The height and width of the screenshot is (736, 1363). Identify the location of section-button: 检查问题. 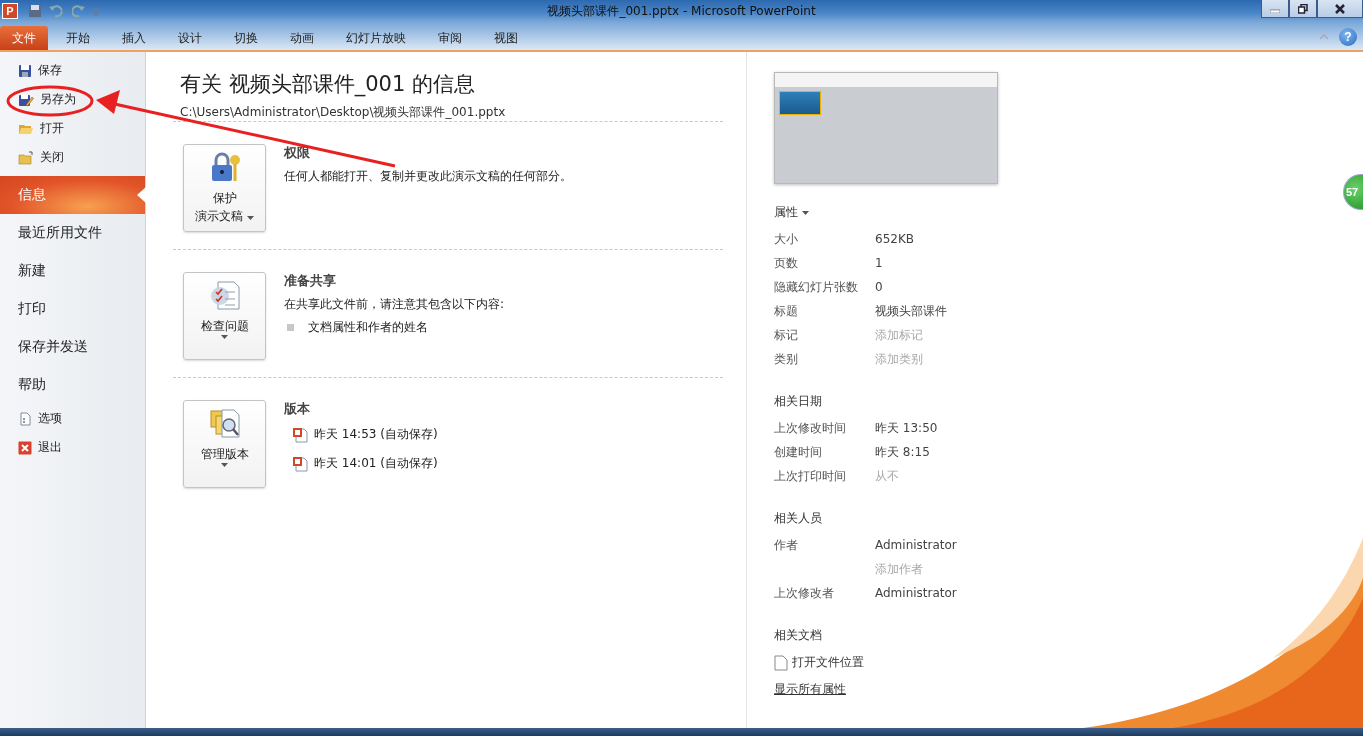
(224, 316).